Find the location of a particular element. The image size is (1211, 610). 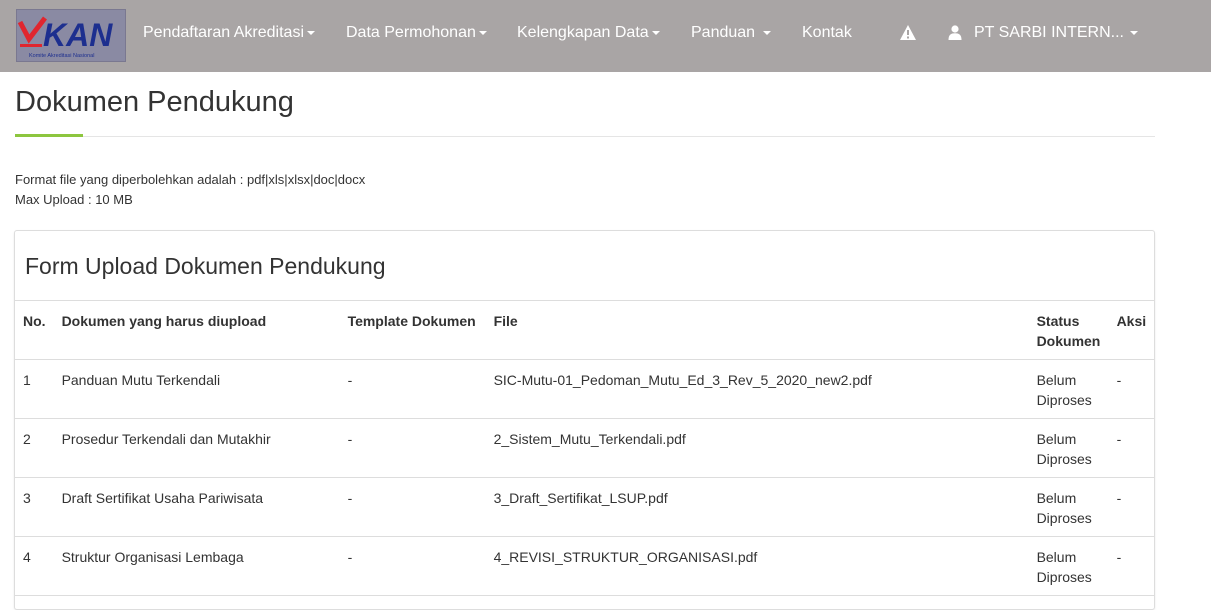

title-divider is located at coordinates (585, 136).